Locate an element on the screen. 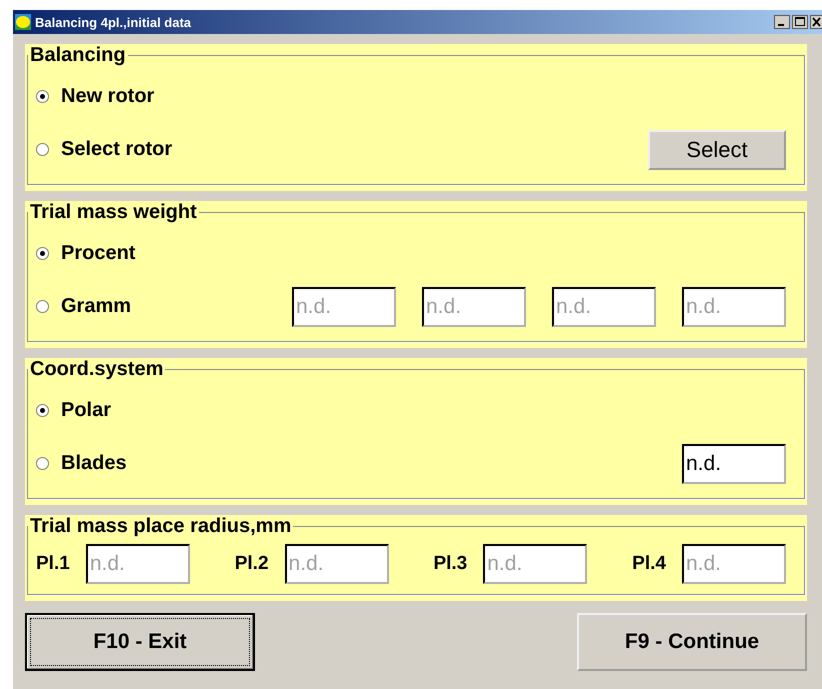 The width and height of the screenshot is (822, 689). app-icon is located at coordinates (23, 22).